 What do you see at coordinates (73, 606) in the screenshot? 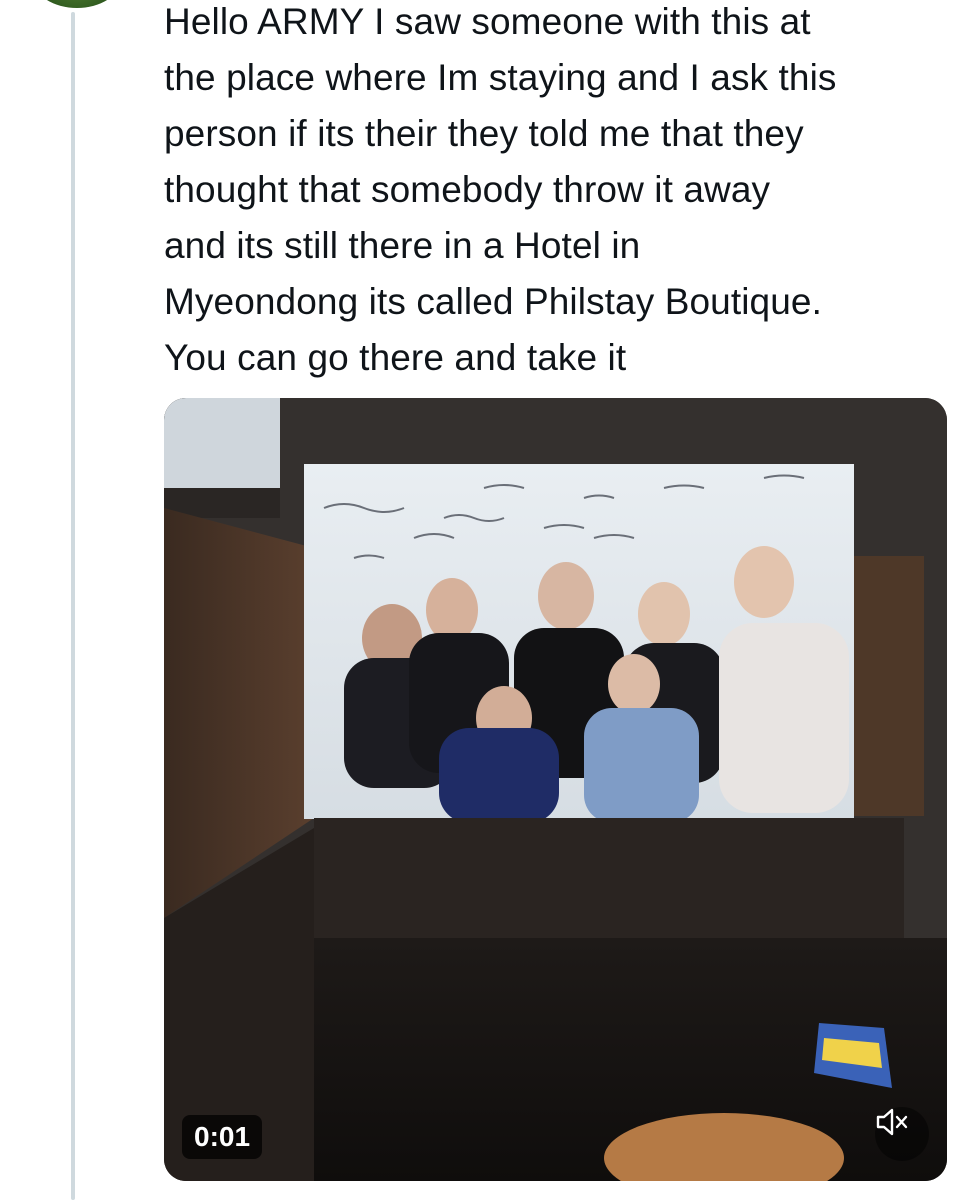
I see `thread-line` at bounding box center [73, 606].